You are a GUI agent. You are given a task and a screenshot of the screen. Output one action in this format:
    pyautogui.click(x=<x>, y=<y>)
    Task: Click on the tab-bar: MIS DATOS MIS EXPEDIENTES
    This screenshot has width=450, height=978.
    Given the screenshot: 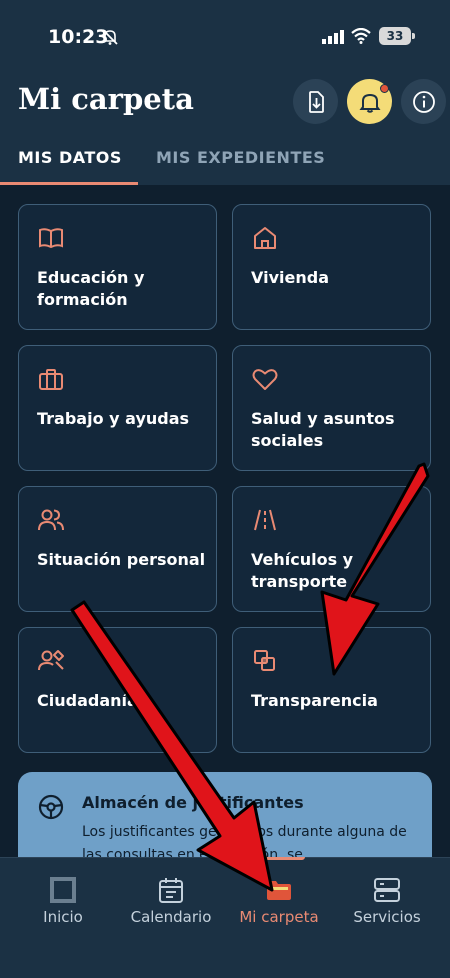 What is the action you would take?
    pyautogui.click(x=225, y=162)
    